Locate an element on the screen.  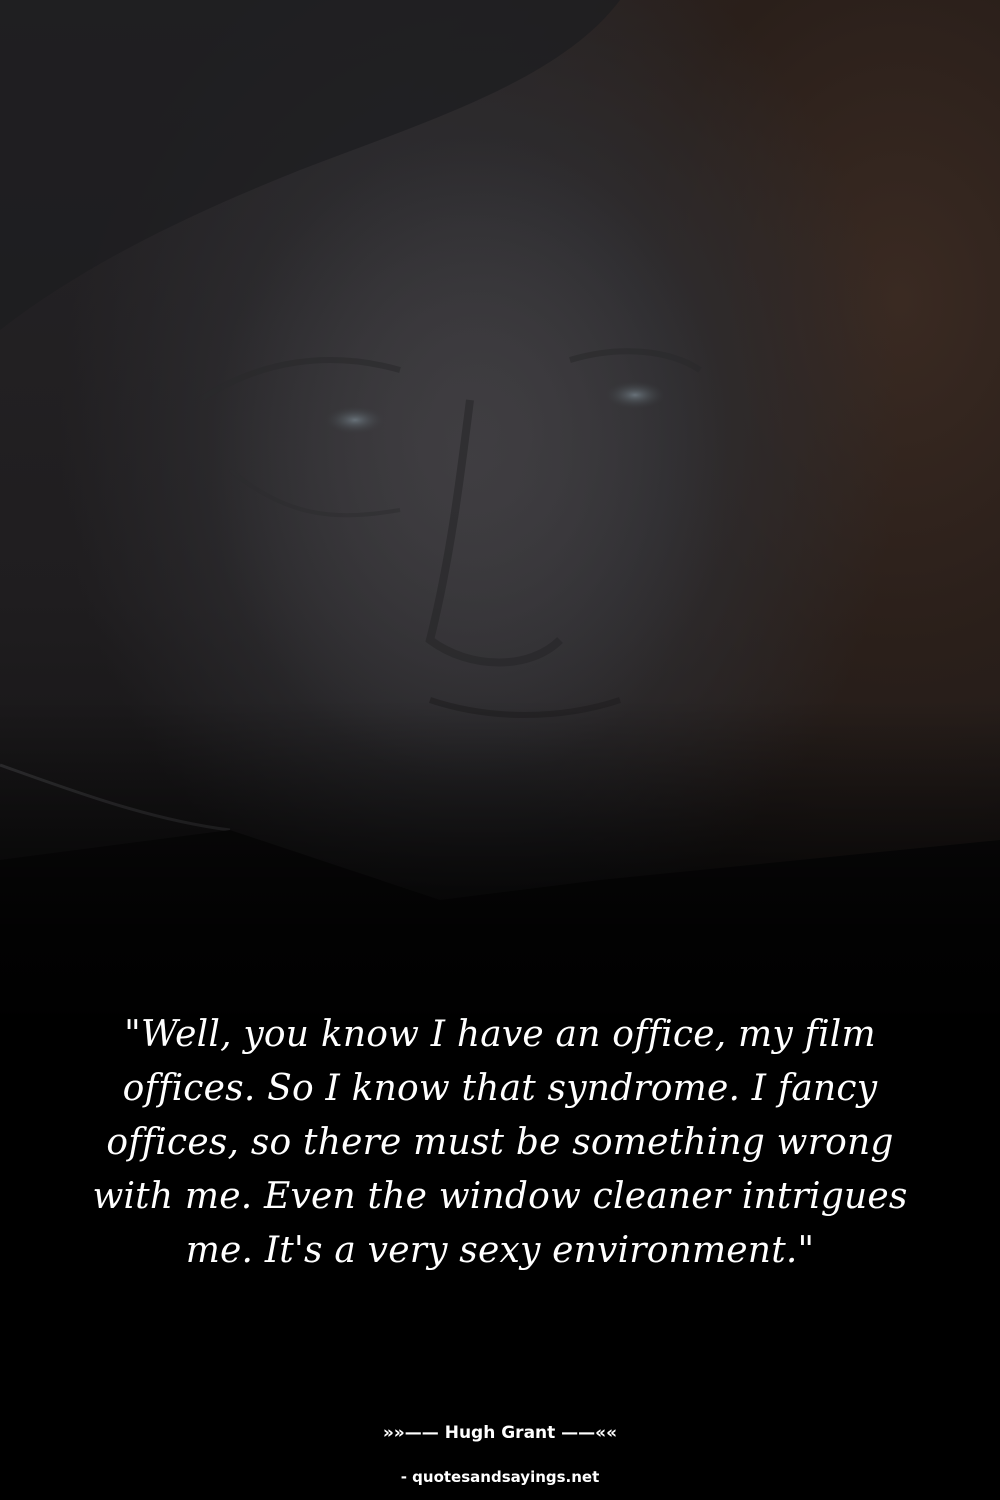
quote-author: »»—— Hugh Grant ——«« is located at coordinates (500, 1433).